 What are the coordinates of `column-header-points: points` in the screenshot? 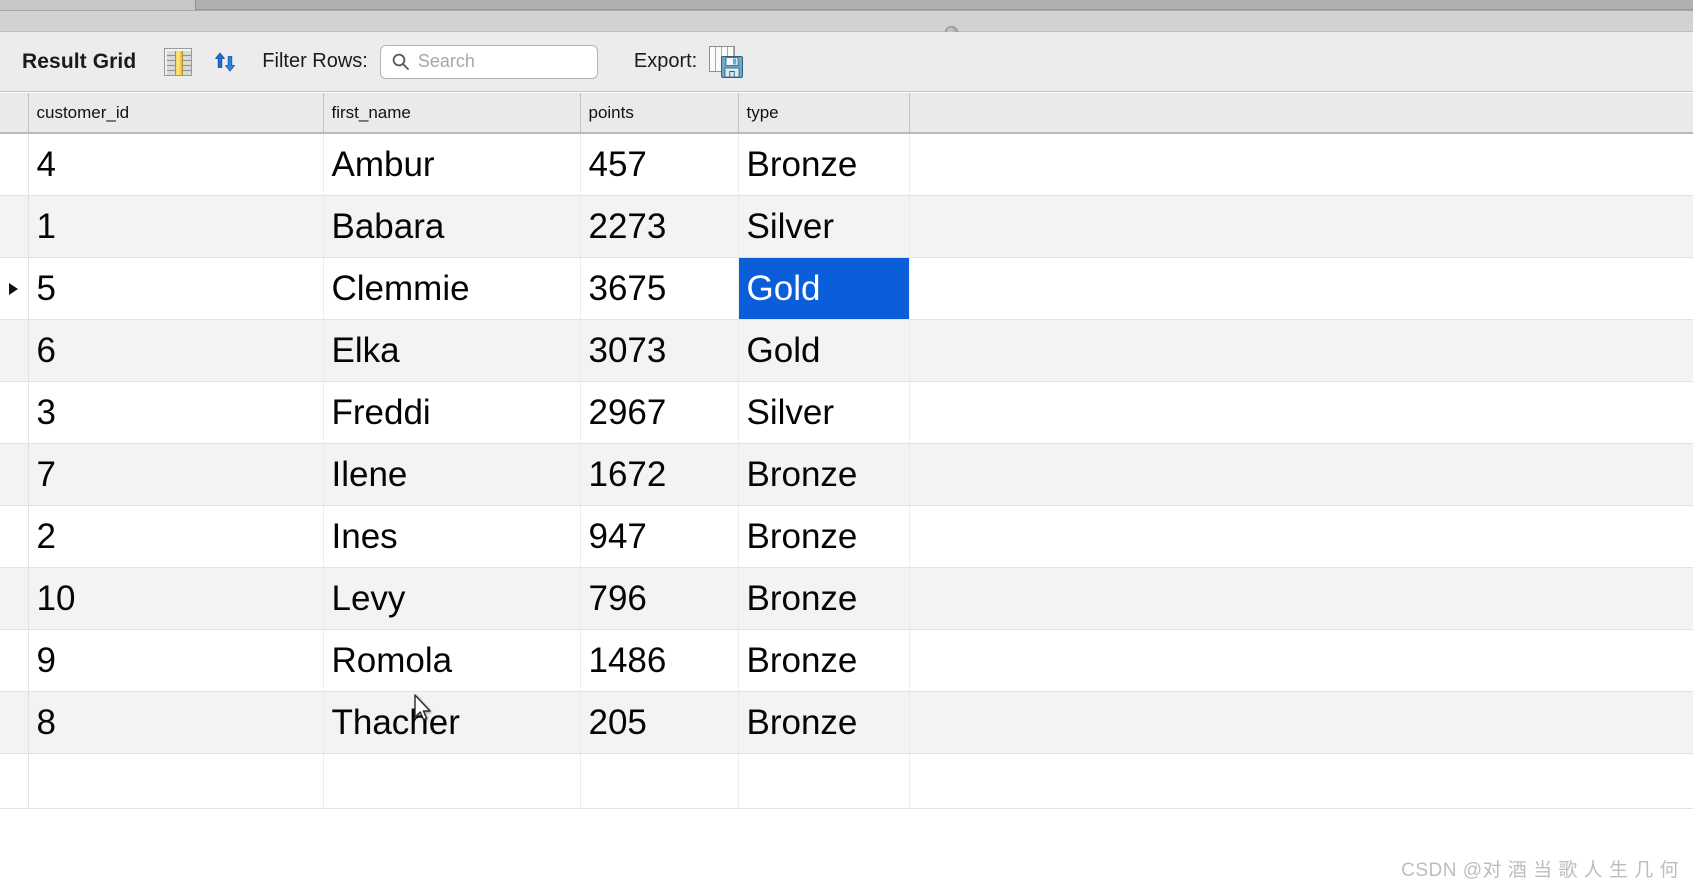 It's located at (659, 113).